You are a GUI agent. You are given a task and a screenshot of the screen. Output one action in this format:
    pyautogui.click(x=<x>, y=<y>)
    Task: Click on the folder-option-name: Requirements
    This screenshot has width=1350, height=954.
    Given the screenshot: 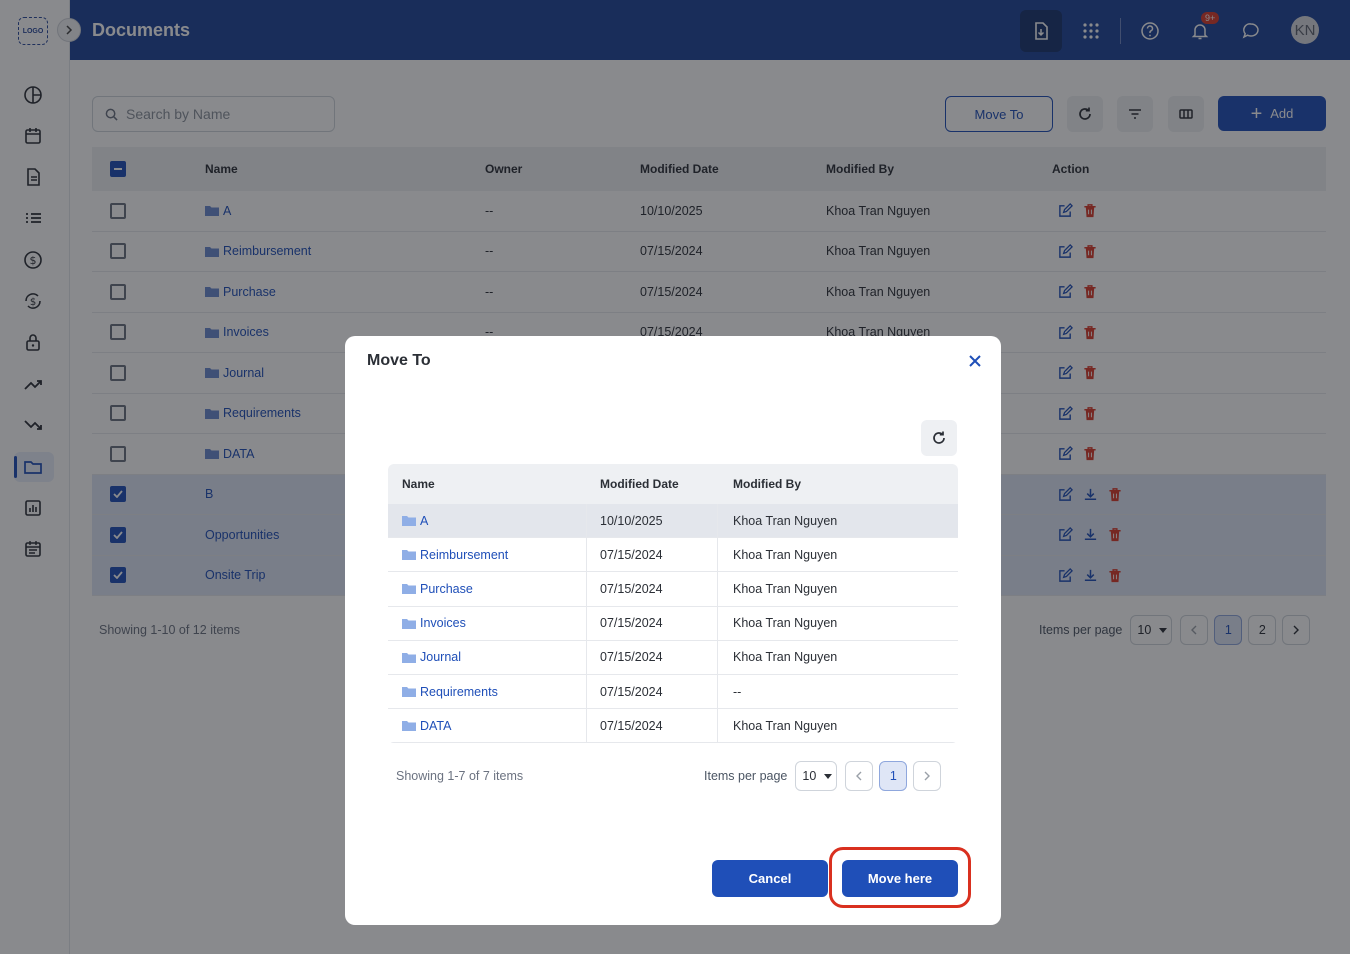 What is the action you would take?
    pyautogui.click(x=450, y=691)
    